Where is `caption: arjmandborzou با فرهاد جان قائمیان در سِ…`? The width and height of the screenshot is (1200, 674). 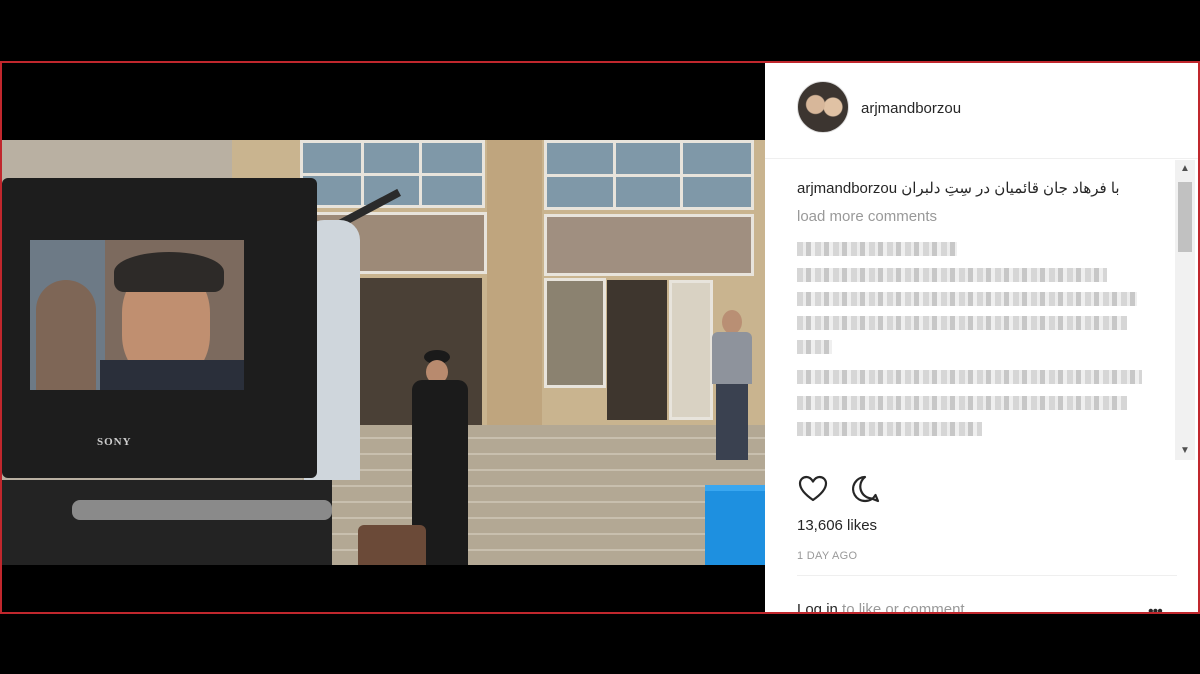
caption: arjmandborzou با فرهاد جان قائمیان در سِ… is located at coordinates (958, 188).